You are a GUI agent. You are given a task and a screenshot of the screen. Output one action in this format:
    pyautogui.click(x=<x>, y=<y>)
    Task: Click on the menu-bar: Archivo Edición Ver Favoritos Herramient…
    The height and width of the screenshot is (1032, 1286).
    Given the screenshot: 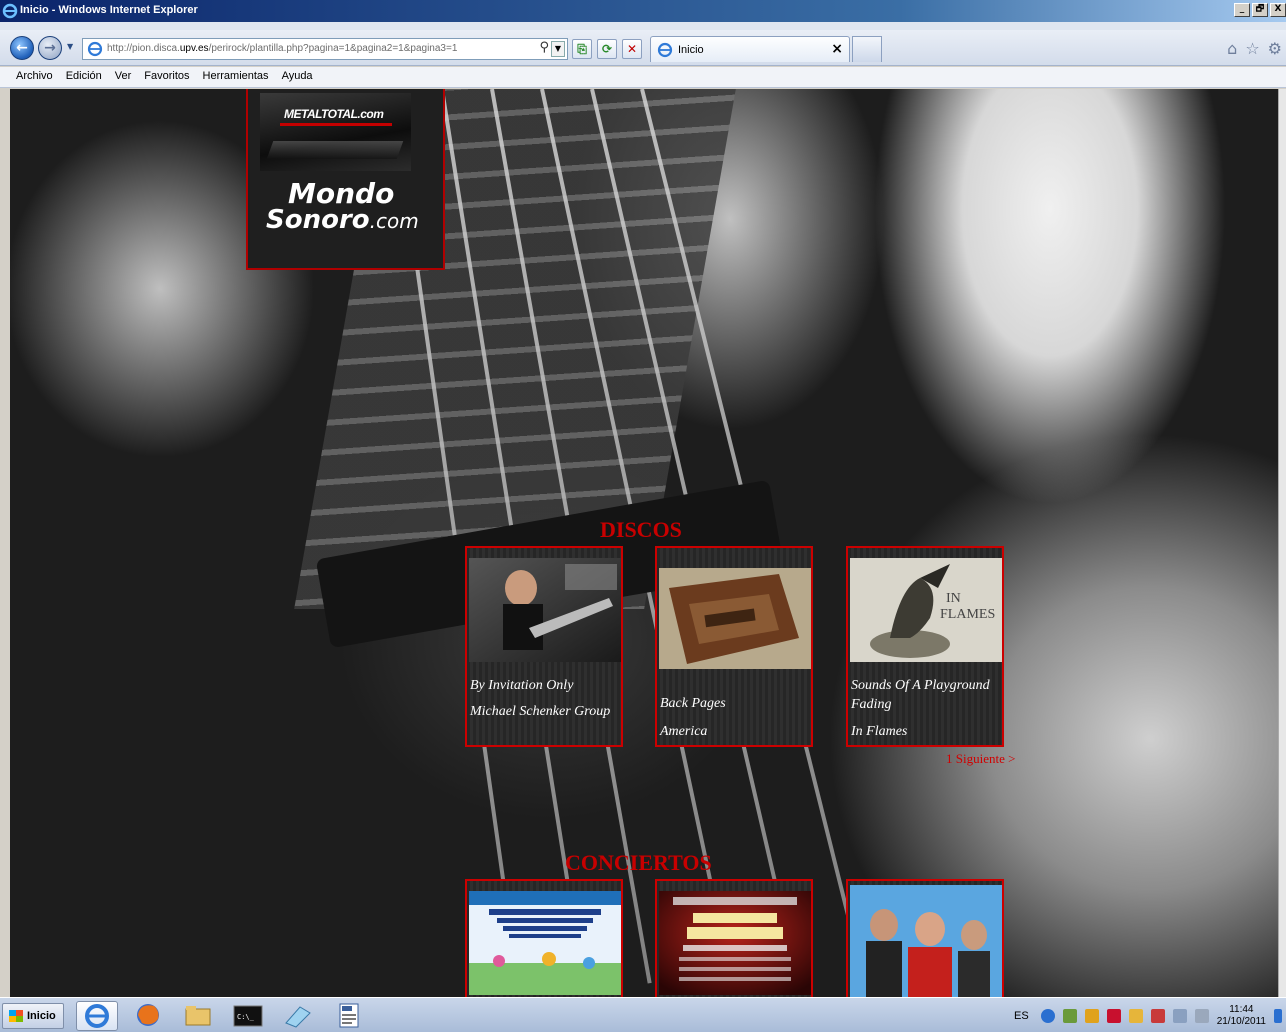 What is the action you would take?
    pyautogui.click(x=643, y=77)
    